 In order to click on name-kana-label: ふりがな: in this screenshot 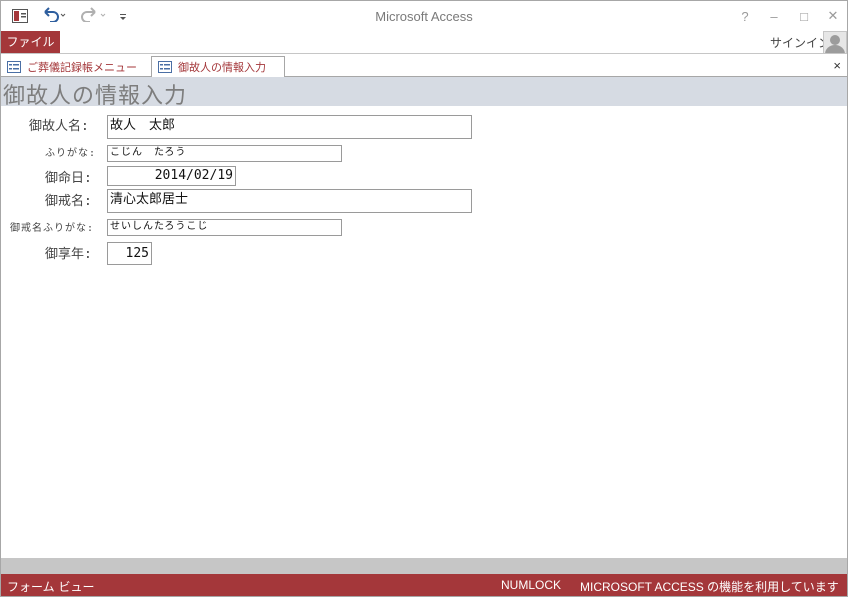, I will do `click(71, 153)`.